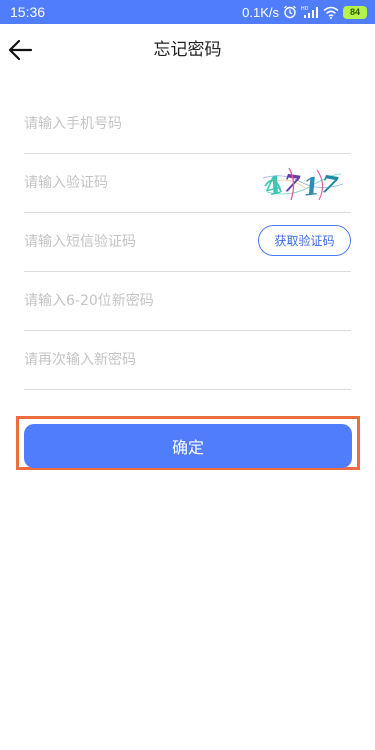 The height and width of the screenshot is (750, 375). I want to click on new-password-field-row, so click(187, 301).